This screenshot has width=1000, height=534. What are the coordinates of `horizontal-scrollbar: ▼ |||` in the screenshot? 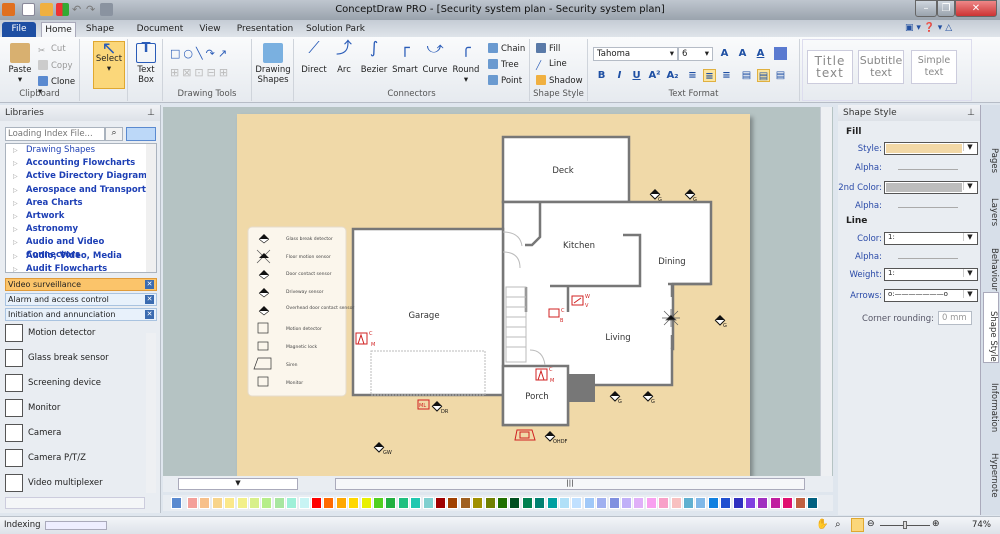 It's located at (498, 484).